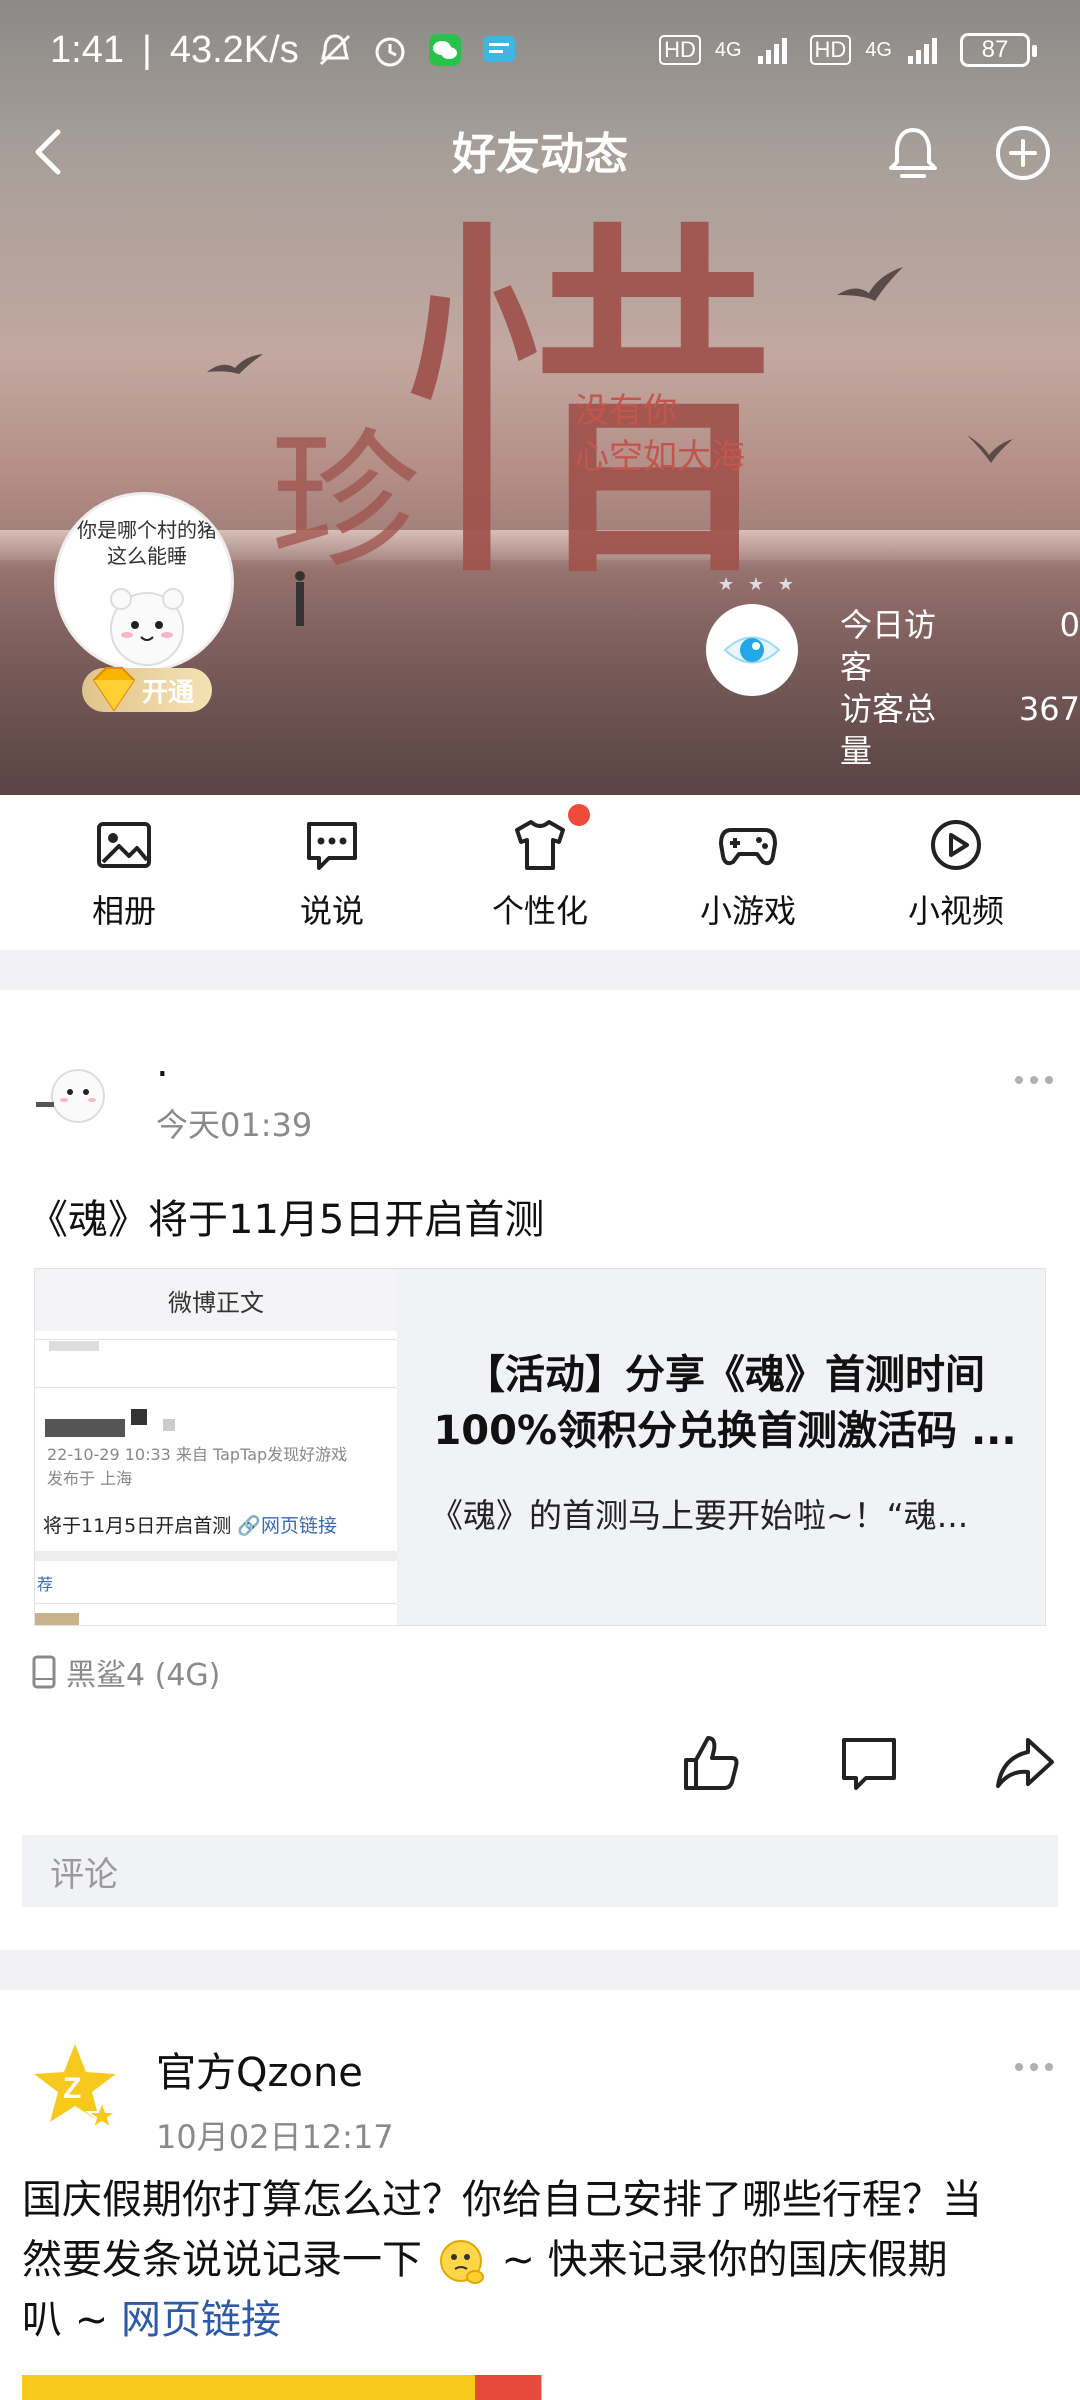  Describe the element at coordinates (540, 844) in the screenshot. I see `tshirt-icon` at that location.